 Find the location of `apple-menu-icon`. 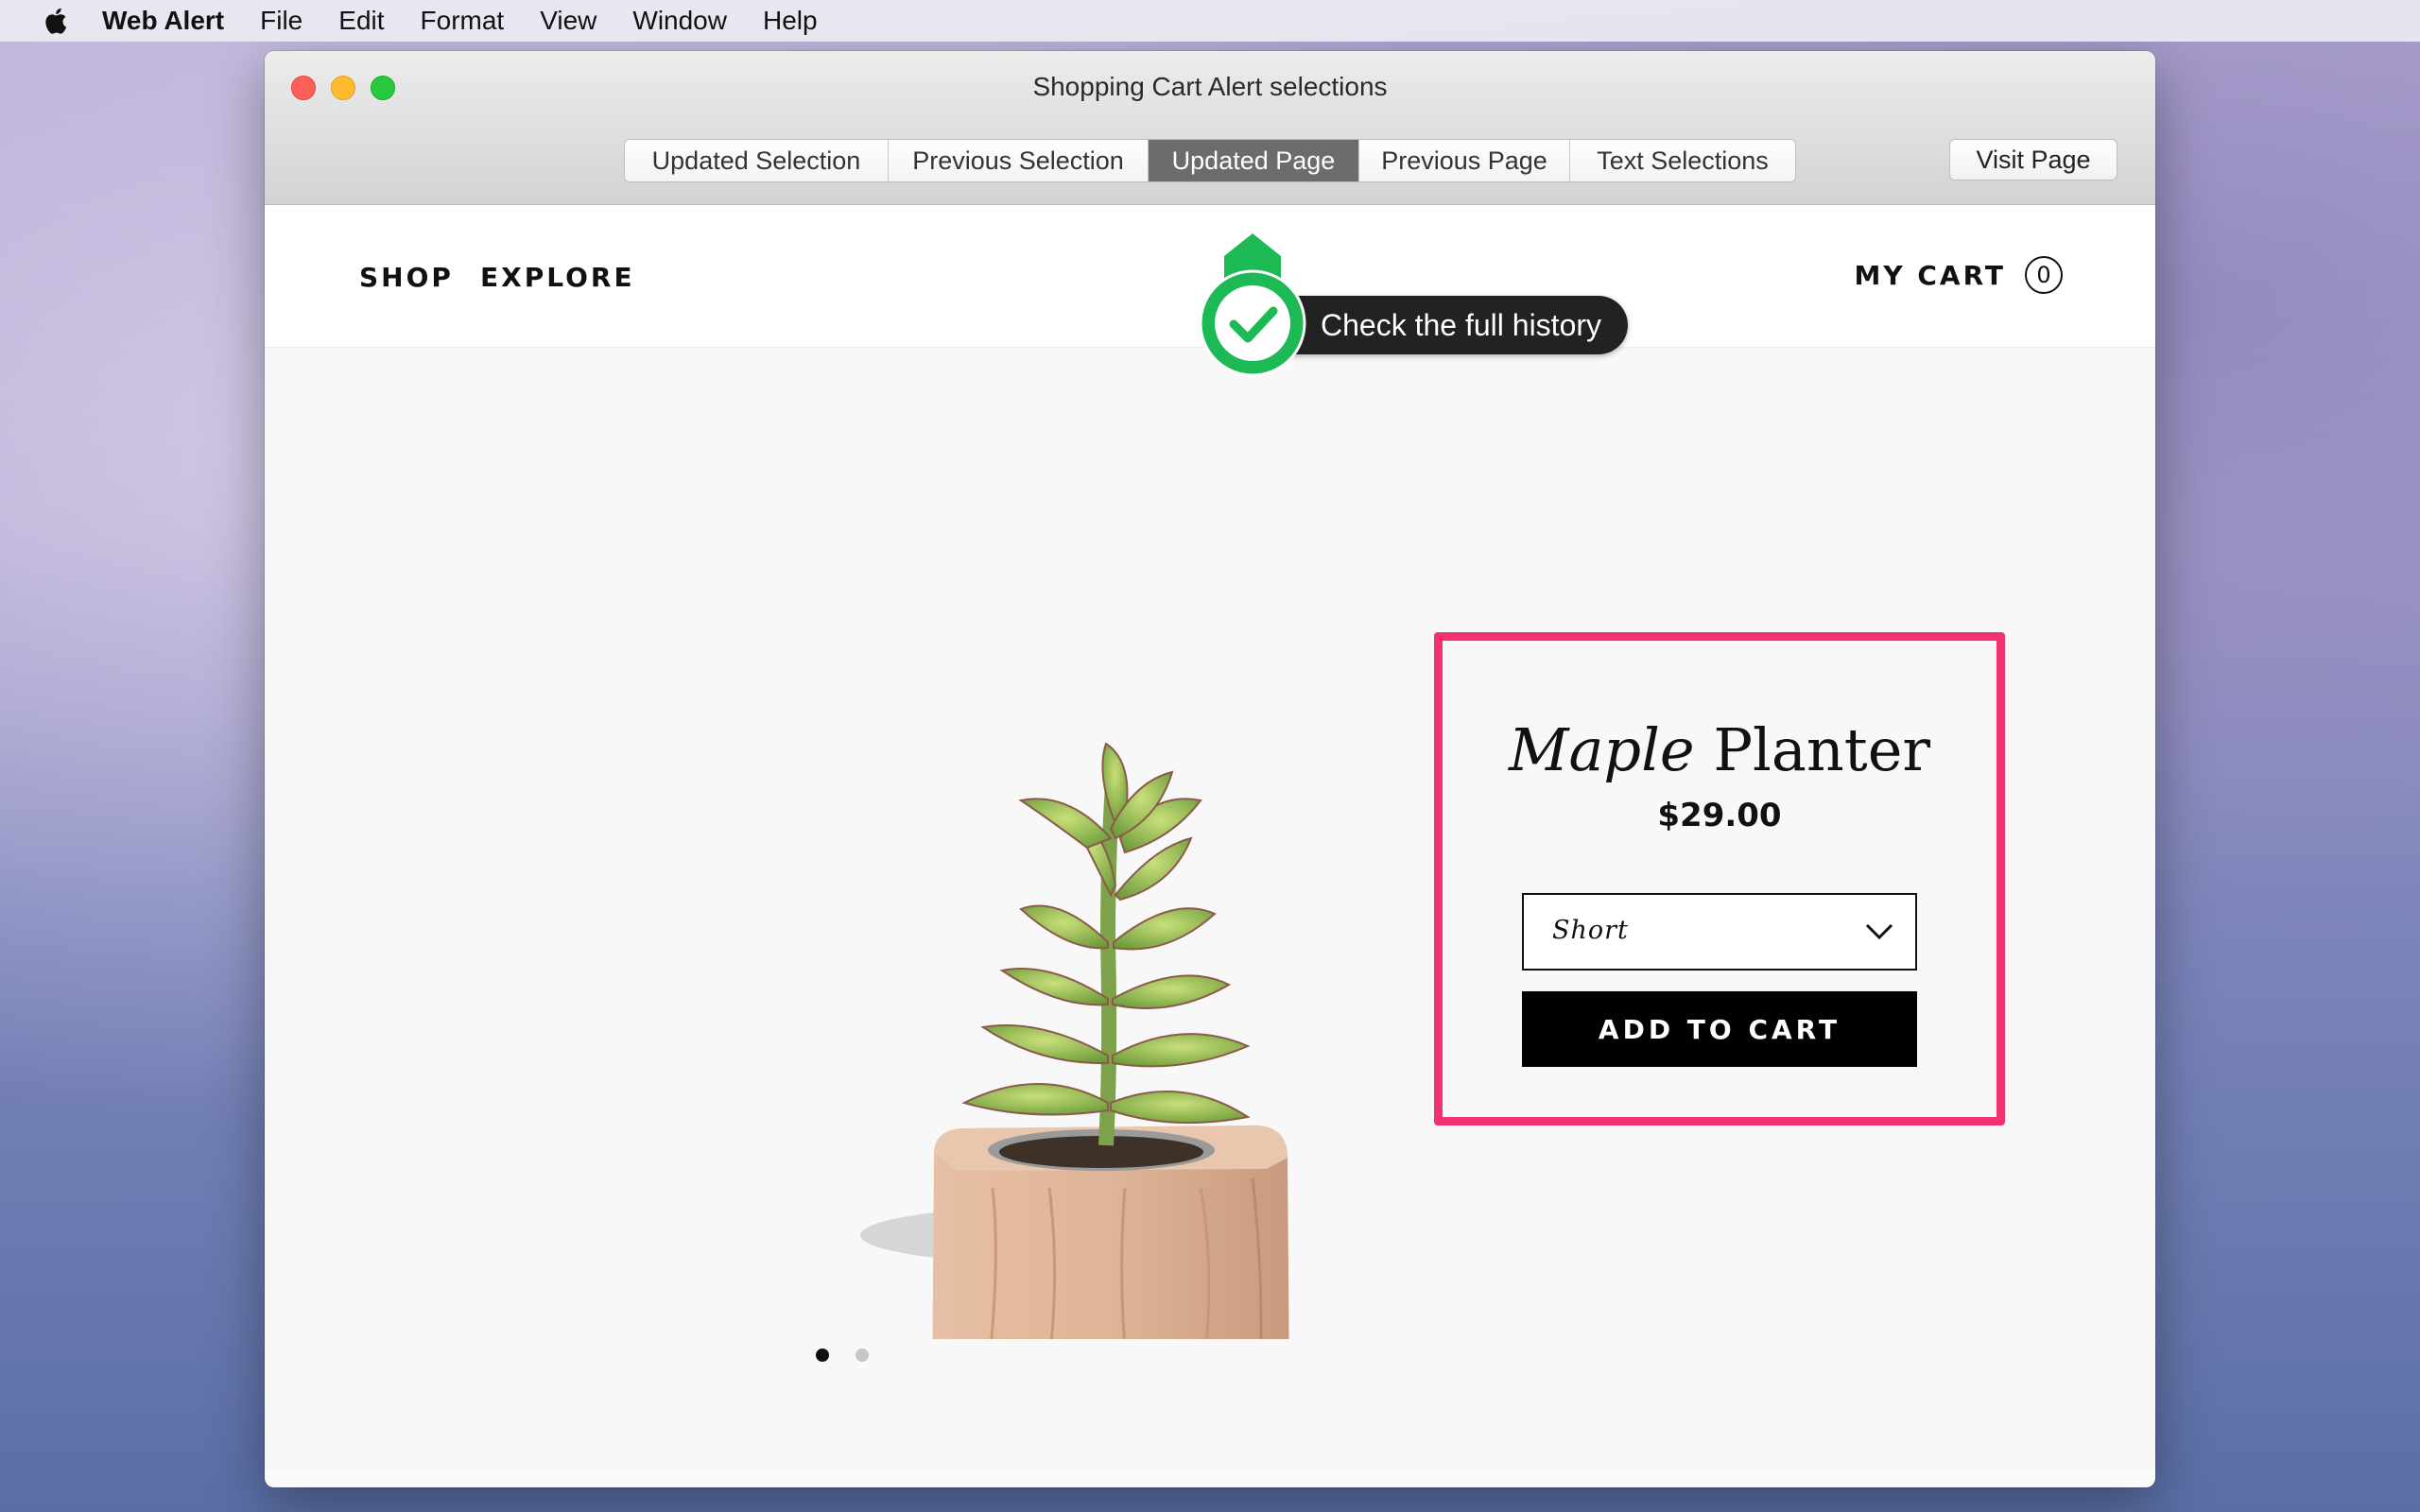

apple-menu-icon is located at coordinates (55, 21).